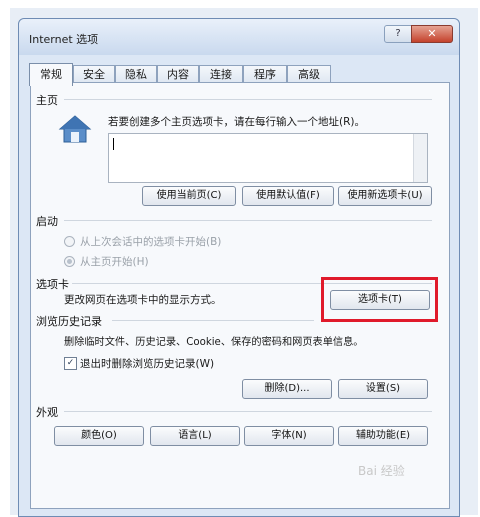 The image size is (480, 517). I want to click on tabs-section-title: 选项卡, so click(52, 284).